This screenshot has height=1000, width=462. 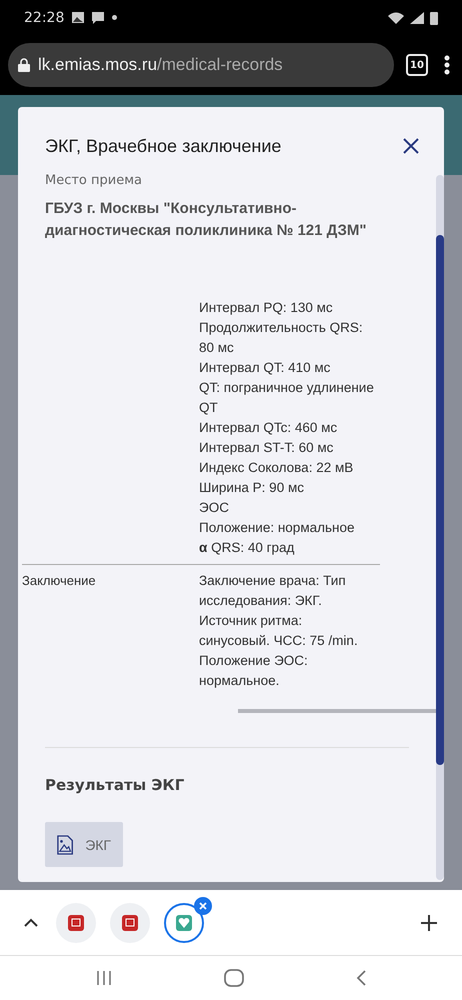 What do you see at coordinates (277, 528) in the screenshot?
I see `result-line: Положение: нормальное` at bounding box center [277, 528].